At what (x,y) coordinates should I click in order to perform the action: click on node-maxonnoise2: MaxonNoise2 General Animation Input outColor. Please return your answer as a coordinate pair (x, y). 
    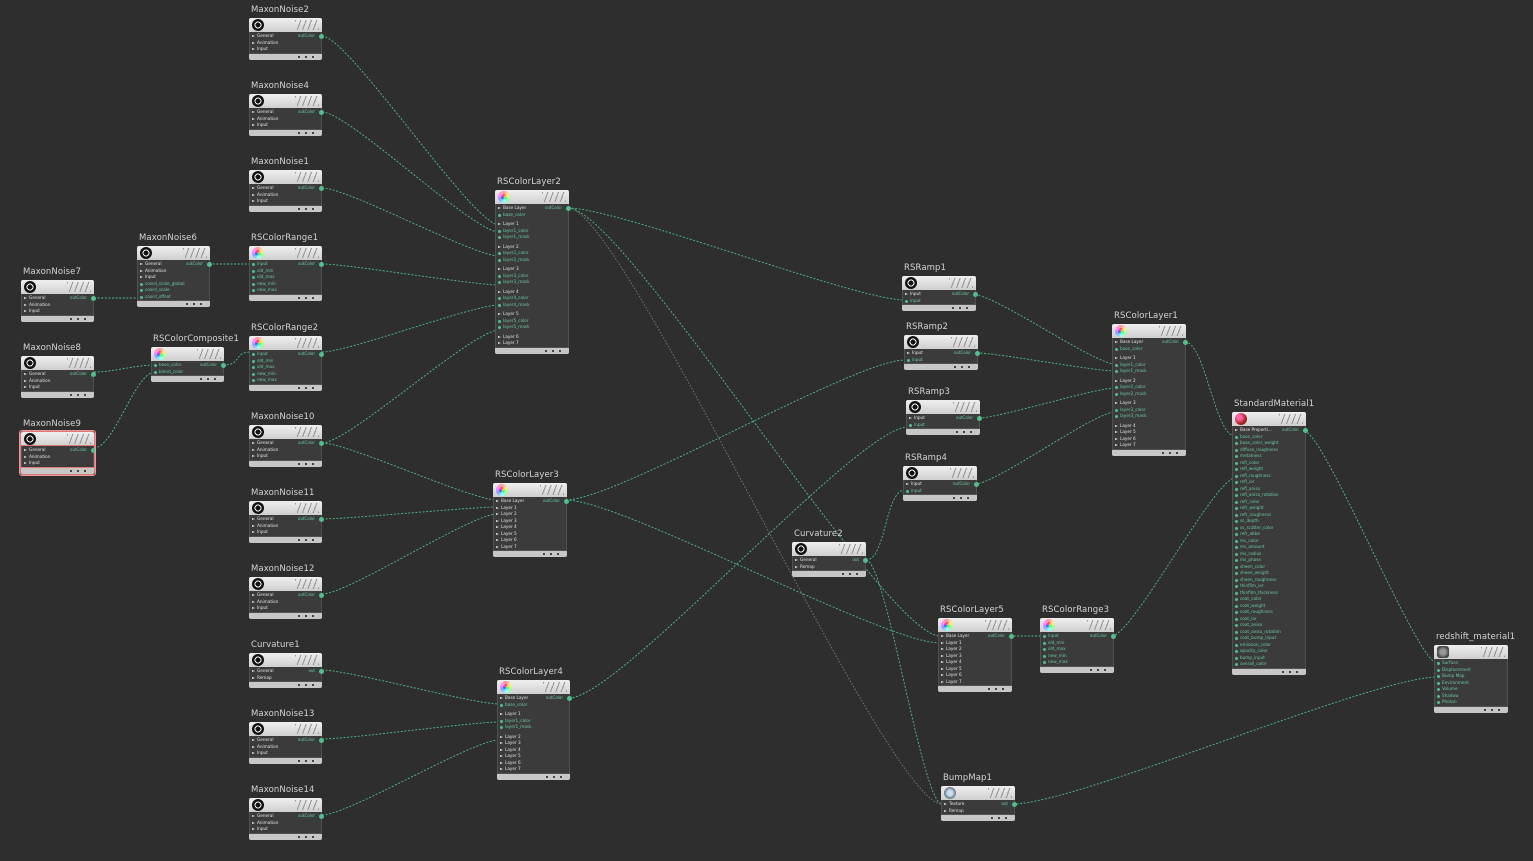
    Looking at the image, I should click on (286, 32).